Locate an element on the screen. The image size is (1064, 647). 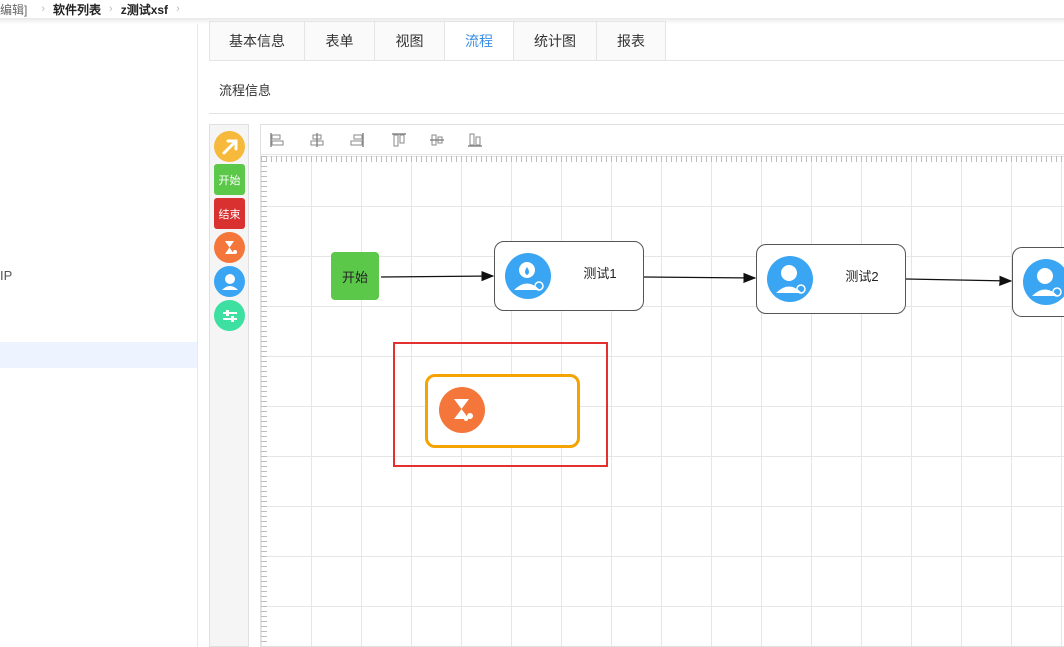
task-node-label: 测试1 is located at coordinates (600, 273).